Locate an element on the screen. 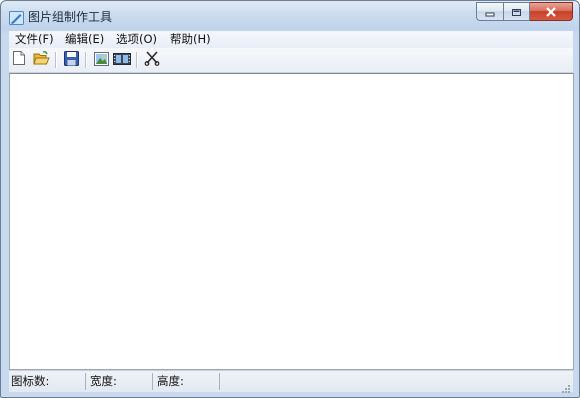  menu-edit: 编辑(E) is located at coordinates (84, 39).